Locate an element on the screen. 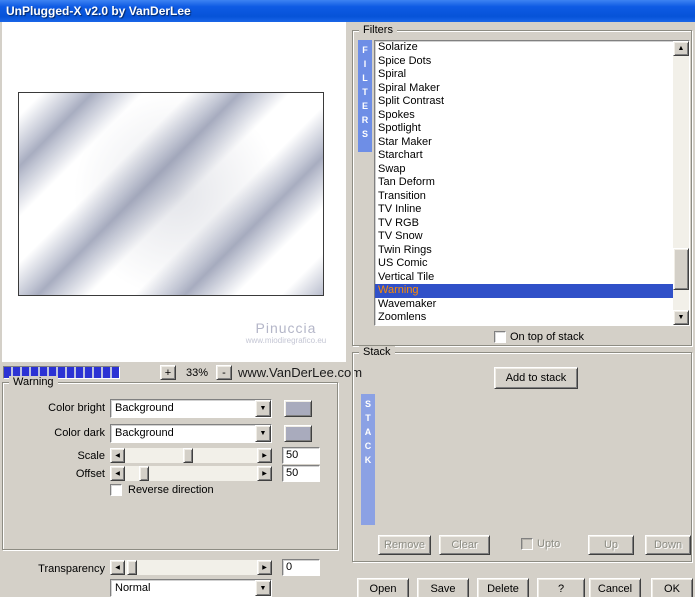 The image size is (695, 597). transparency-value-input: 0 is located at coordinates (301, 567).